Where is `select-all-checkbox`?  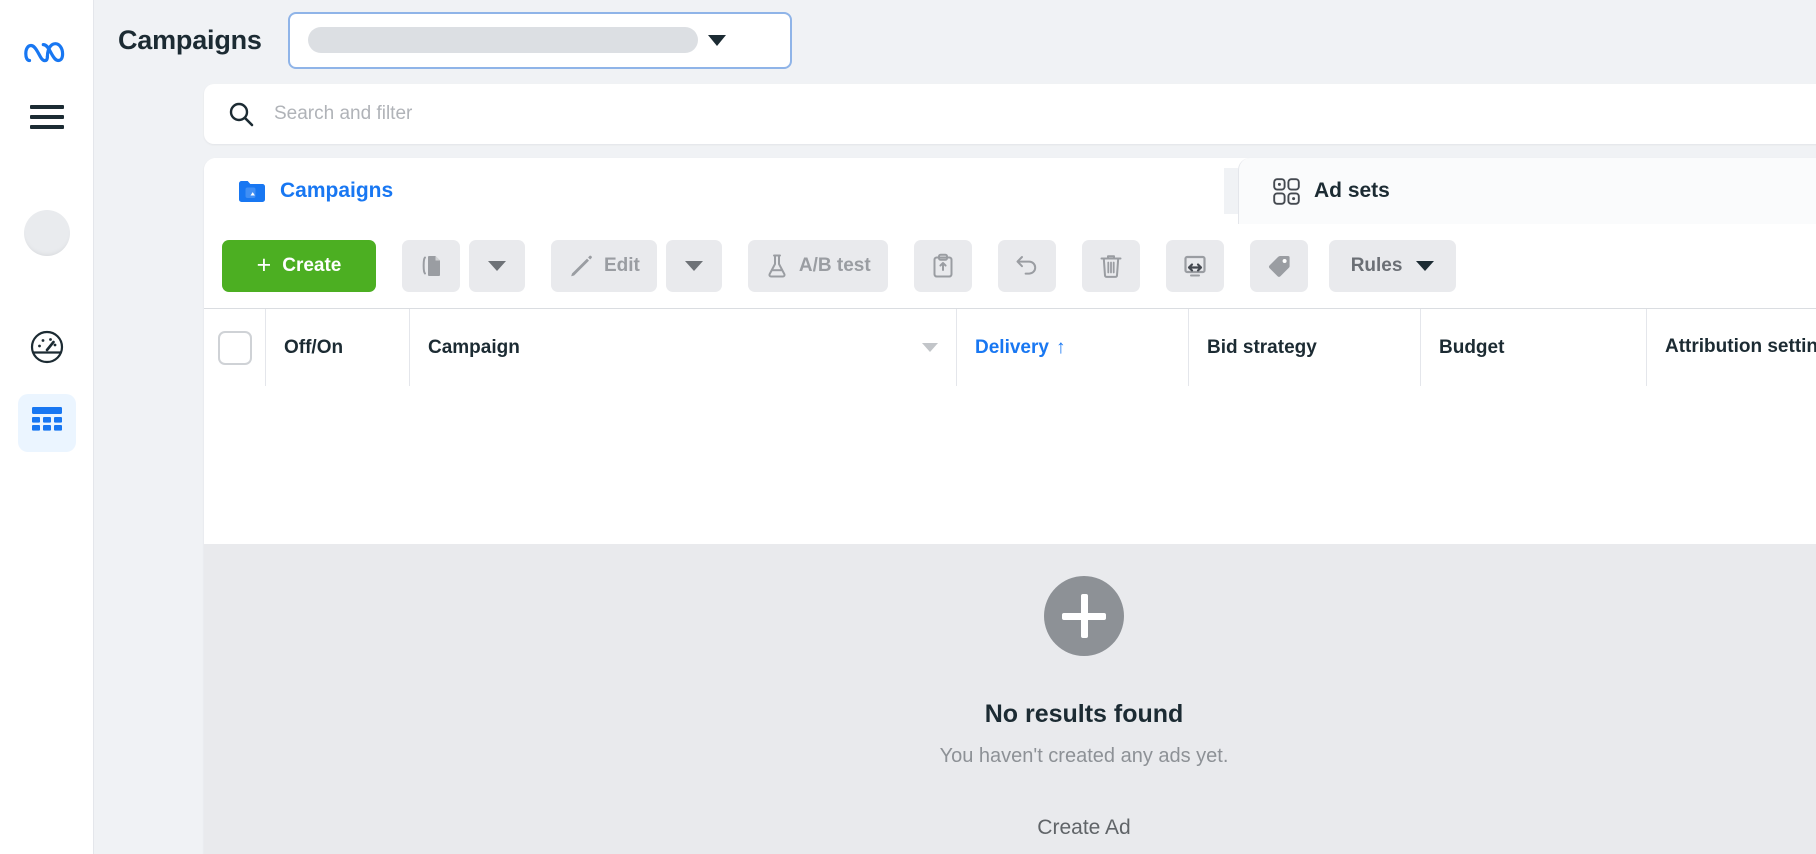 select-all-checkbox is located at coordinates (234, 347).